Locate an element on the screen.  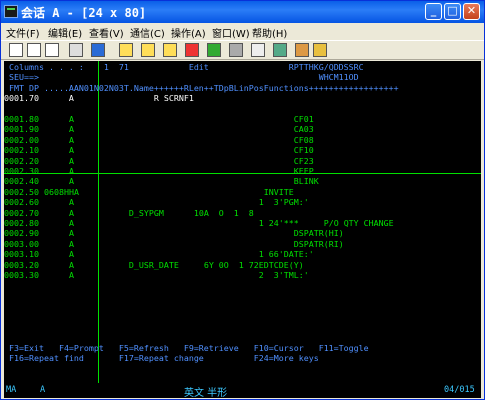
status-mode: MA is located at coordinates (11, 390).